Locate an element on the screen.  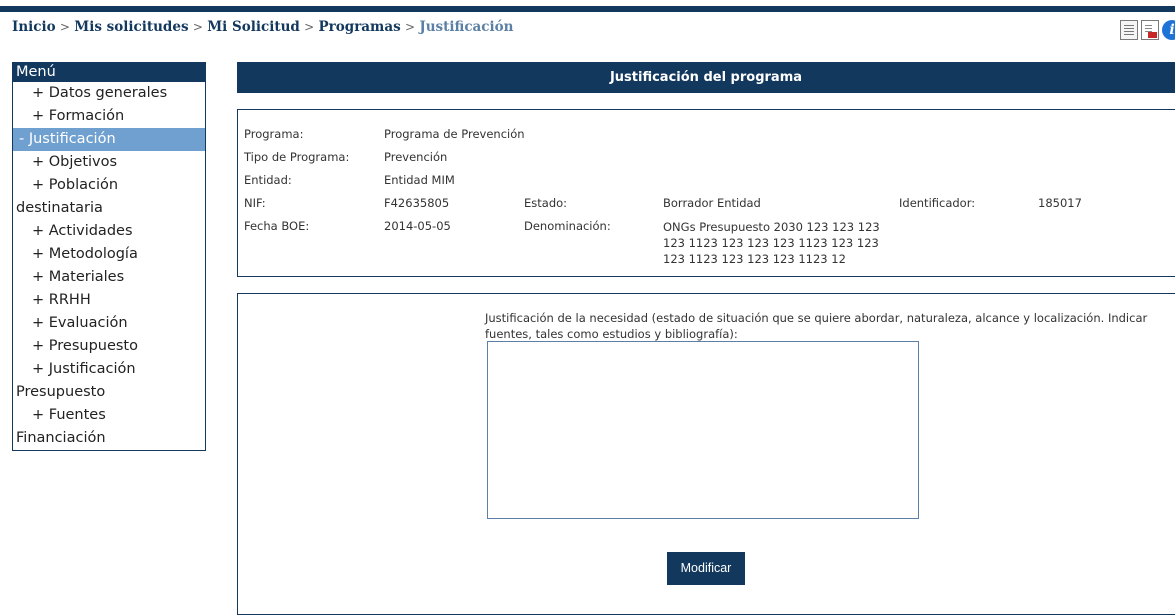
estado-value: Borrador Entidad is located at coordinates (712, 203).